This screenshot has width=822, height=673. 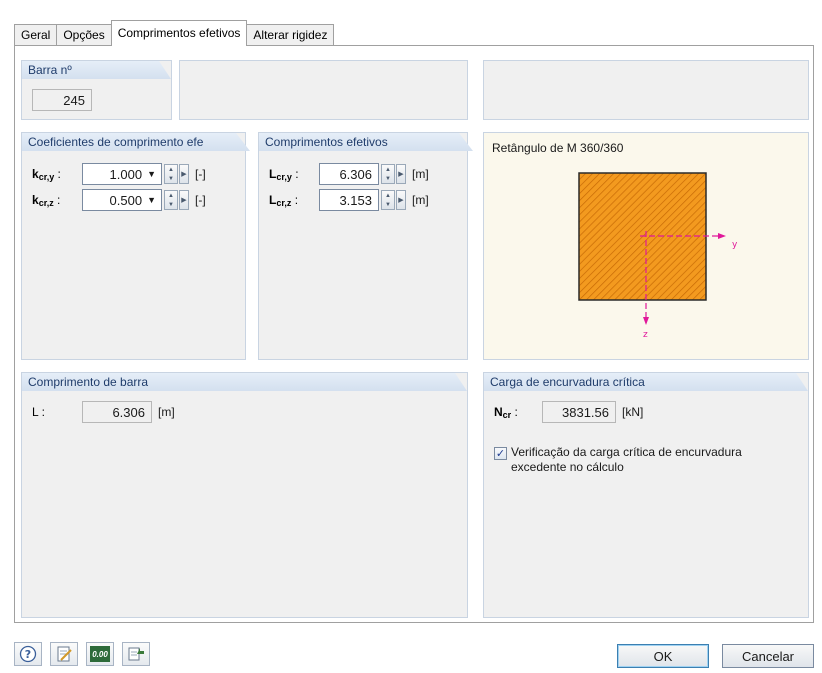 I want to click on tab-opcoes: Opções, so click(x=84, y=35).